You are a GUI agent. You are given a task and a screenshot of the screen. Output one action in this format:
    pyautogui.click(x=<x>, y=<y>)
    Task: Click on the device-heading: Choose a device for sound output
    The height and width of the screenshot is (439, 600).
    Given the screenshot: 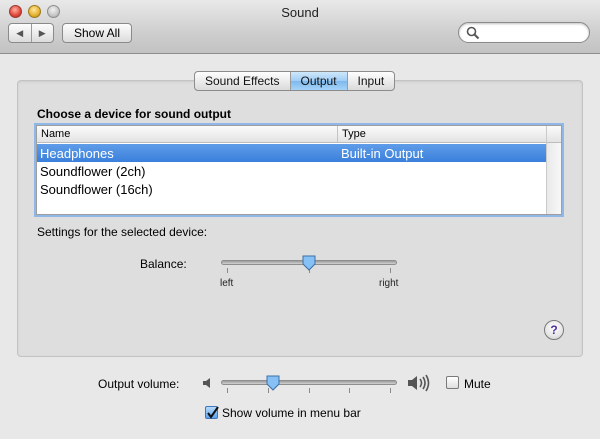 What is the action you would take?
    pyautogui.click(x=134, y=114)
    